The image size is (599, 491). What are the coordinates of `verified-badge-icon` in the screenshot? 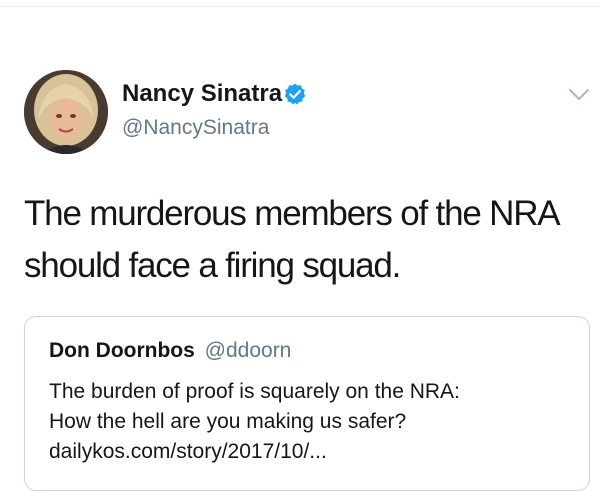 It's located at (295, 94).